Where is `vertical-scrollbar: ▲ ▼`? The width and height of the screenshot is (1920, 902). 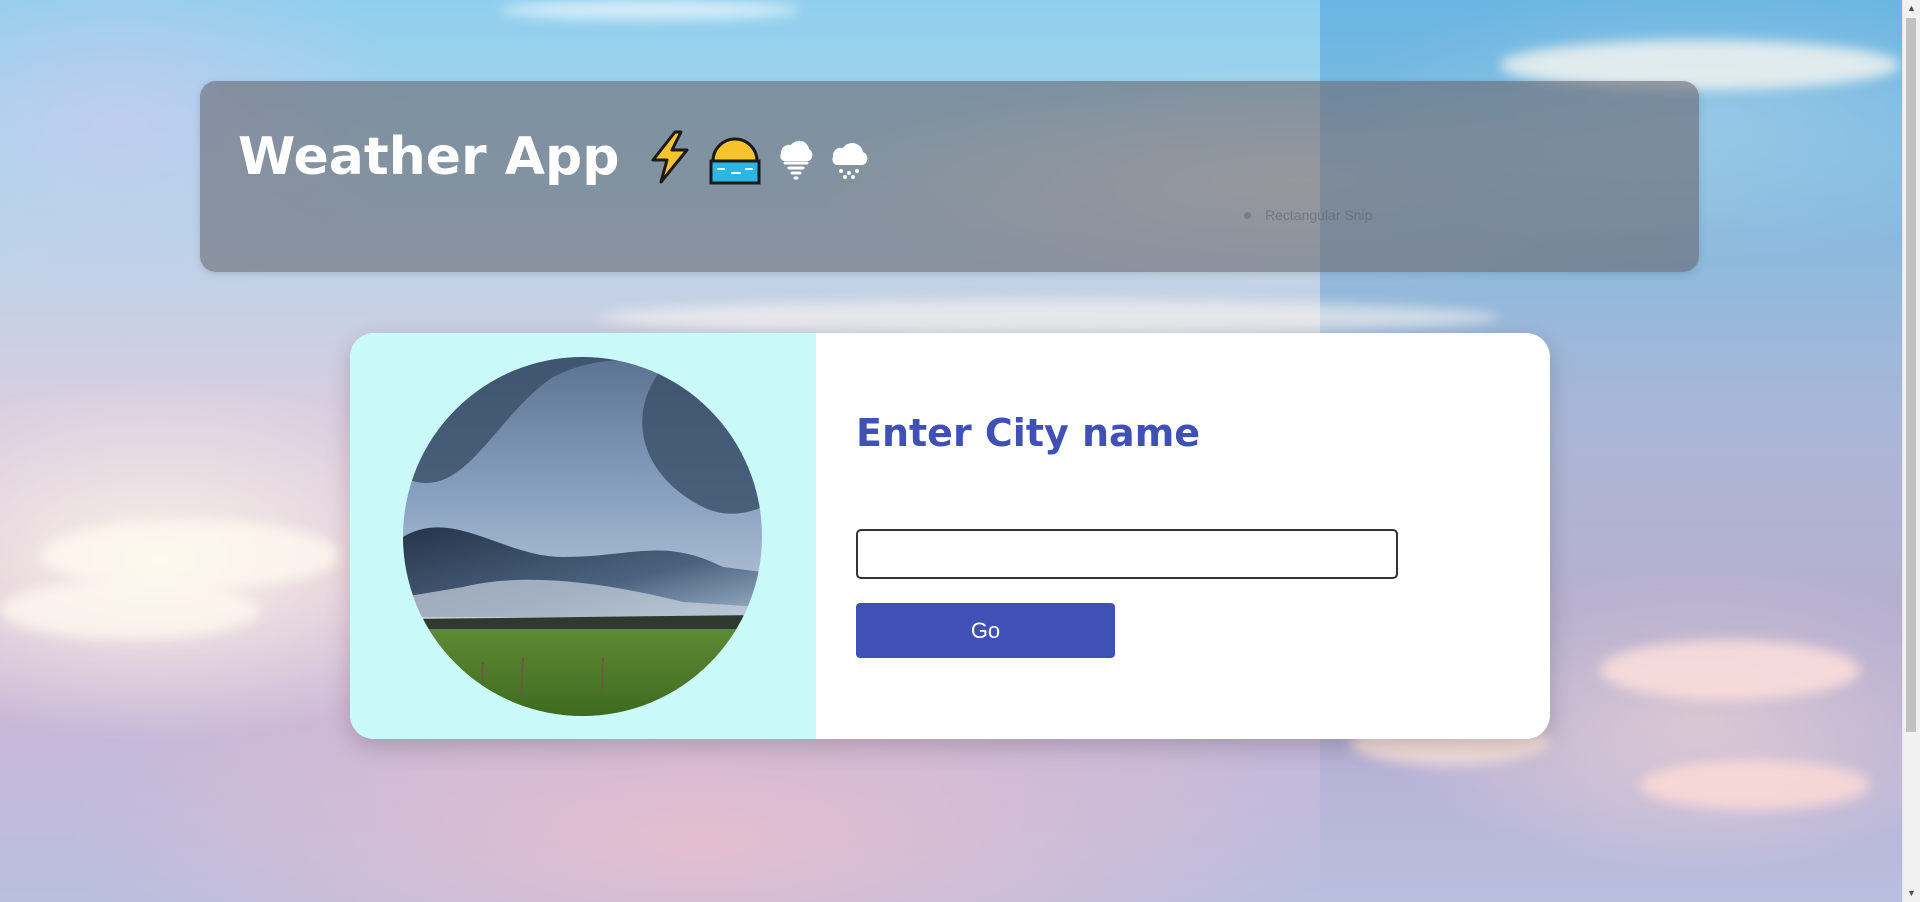
vertical-scrollbar: ▲ ▼ is located at coordinates (1911, 451).